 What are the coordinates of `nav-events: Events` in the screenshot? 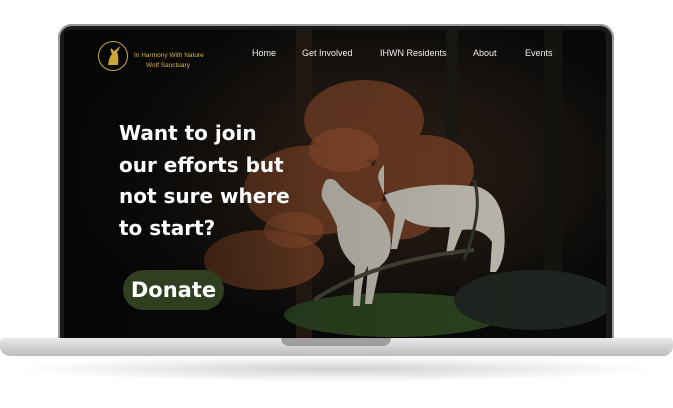 It's located at (539, 53).